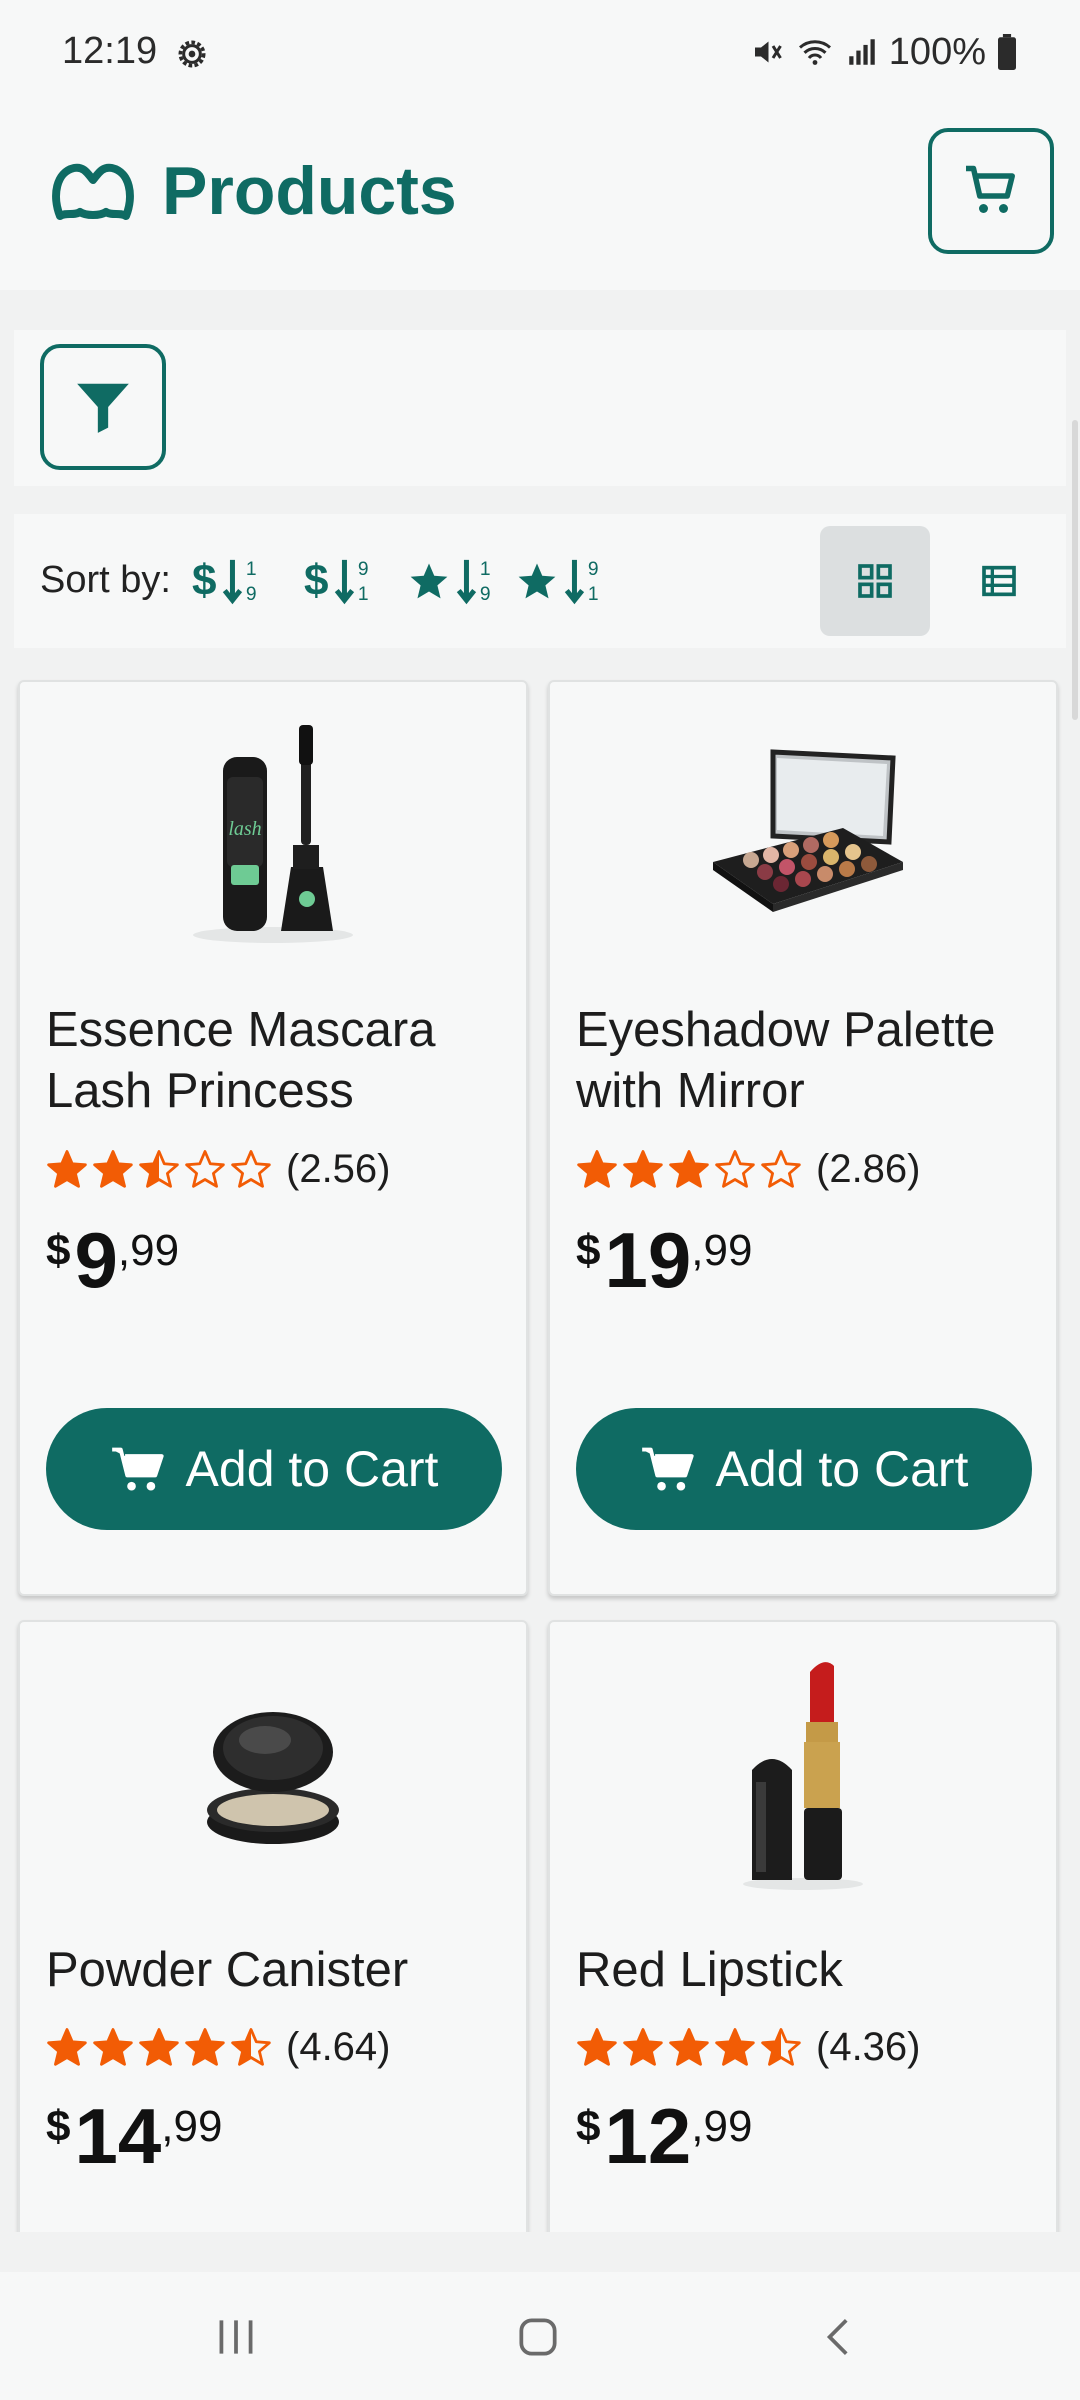 The height and width of the screenshot is (2400, 1080). I want to click on shopping-cart-icon, so click(990, 189).